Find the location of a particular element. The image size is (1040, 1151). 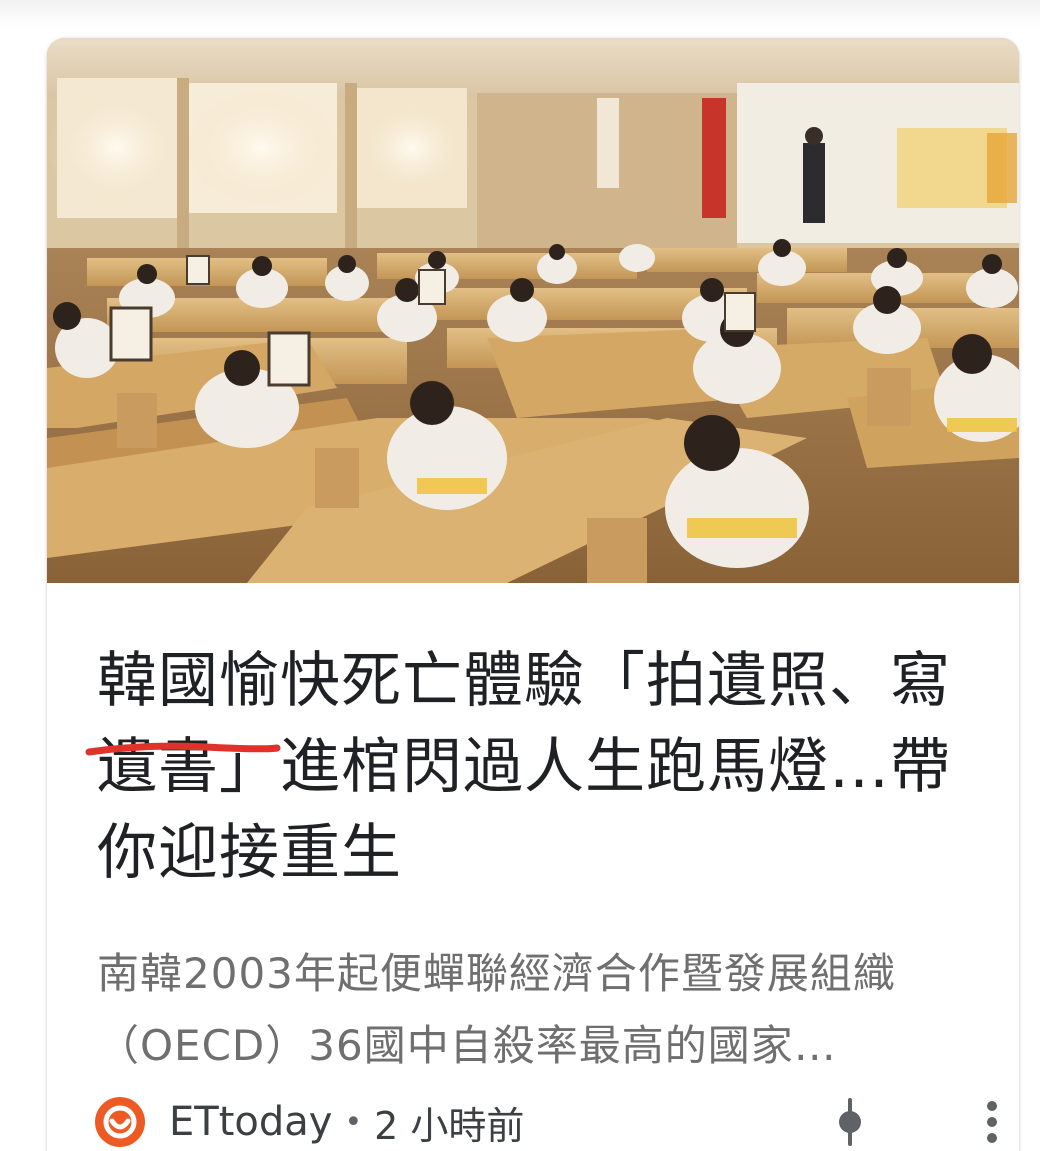

slider-icon is located at coordinates (850, 1122).